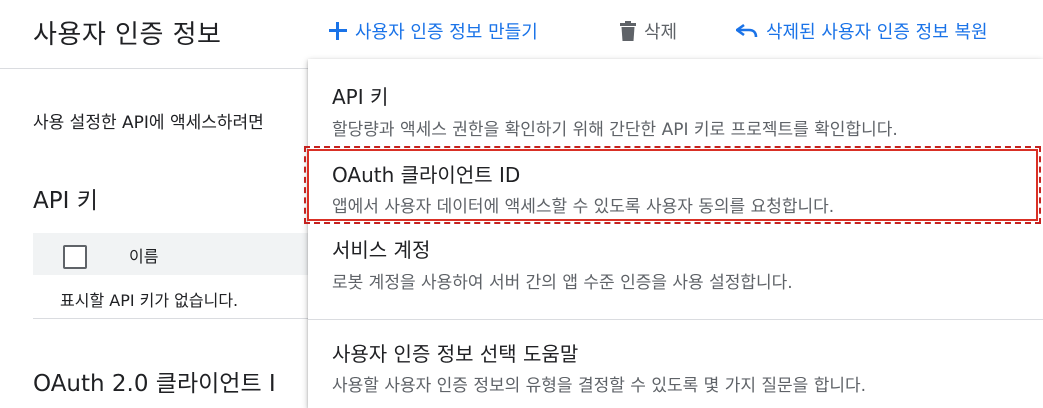 The image size is (1043, 408). What do you see at coordinates (338, 31) in the screenshot?
I see `plus-icon` at bounding box center [338, 31].